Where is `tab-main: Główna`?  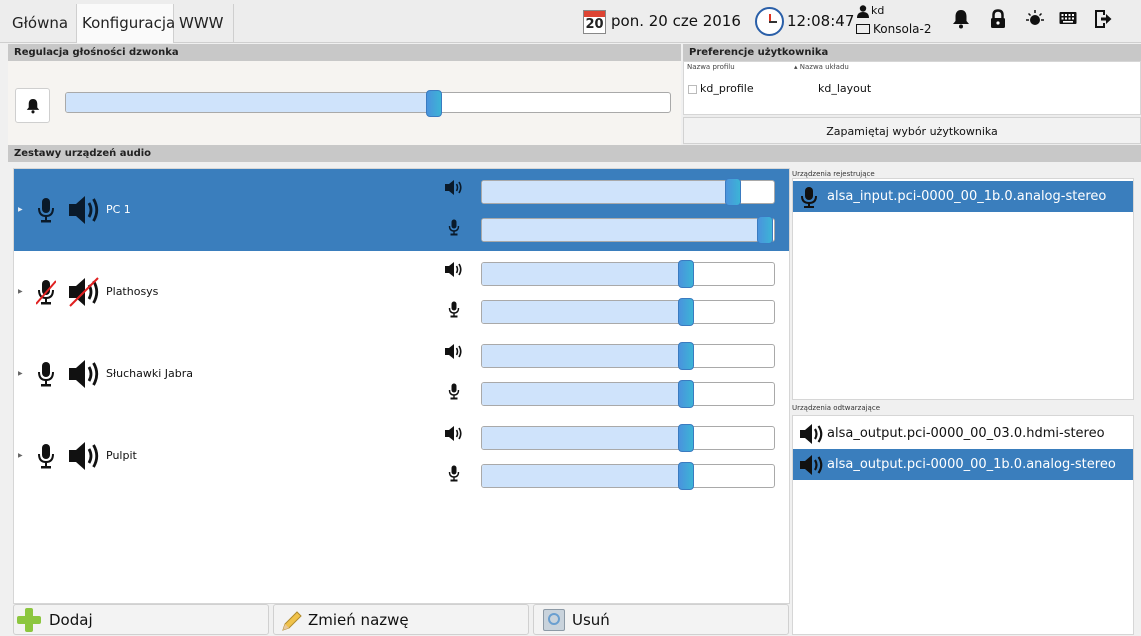 tab-main: Główna is located at coordinates (41, 23).